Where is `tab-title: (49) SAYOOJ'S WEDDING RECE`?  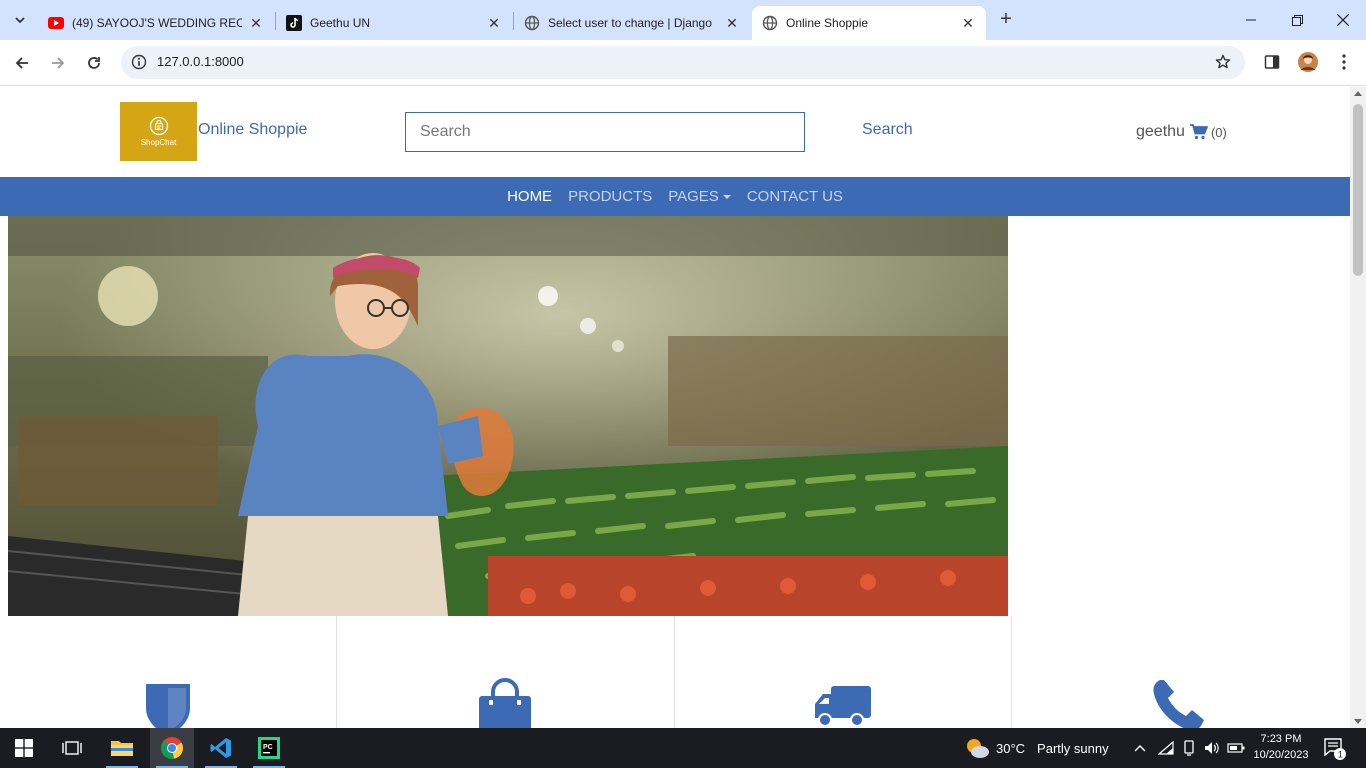
tab-title: (49) SAYOOJ'S WEDDING RECE is located at coordinates (157, 23).